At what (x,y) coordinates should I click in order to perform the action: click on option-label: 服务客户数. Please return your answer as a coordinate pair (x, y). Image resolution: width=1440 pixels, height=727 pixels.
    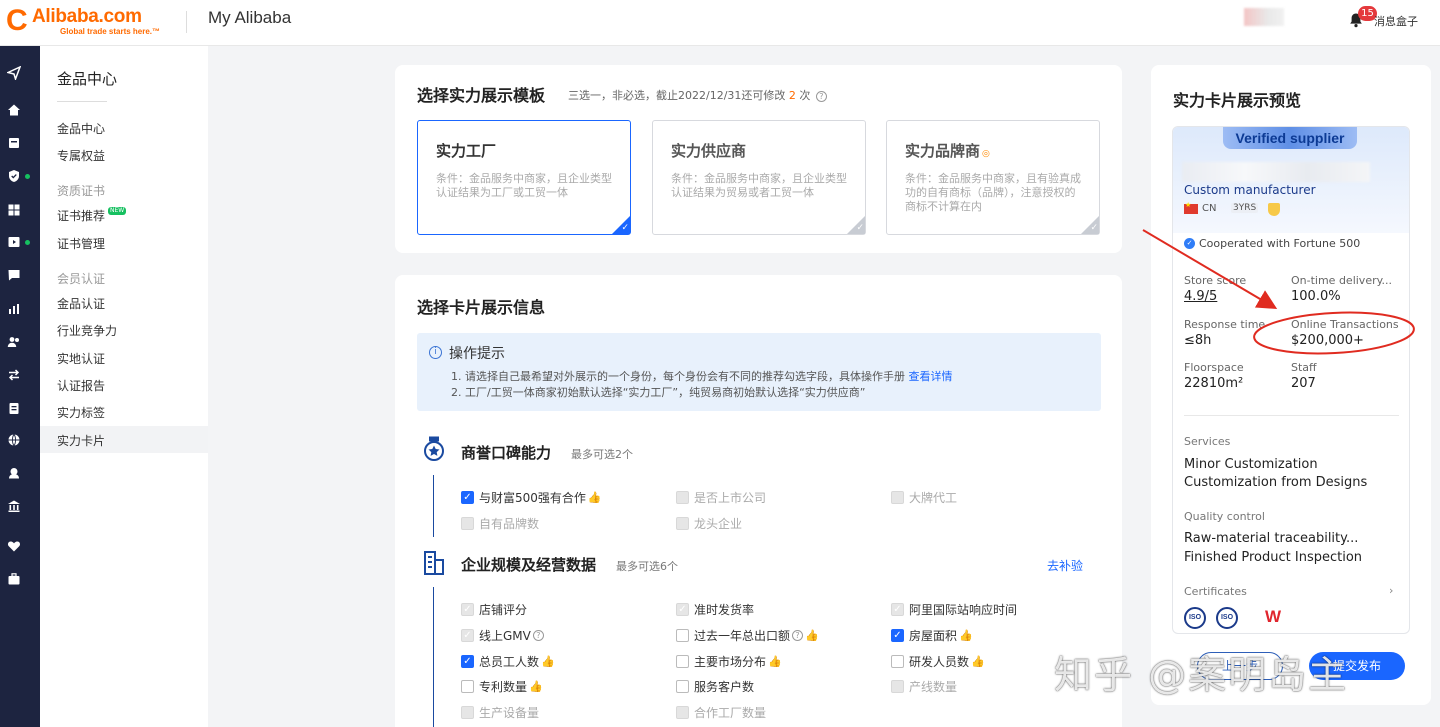
    Looking at the image, I should click on (724, 687).